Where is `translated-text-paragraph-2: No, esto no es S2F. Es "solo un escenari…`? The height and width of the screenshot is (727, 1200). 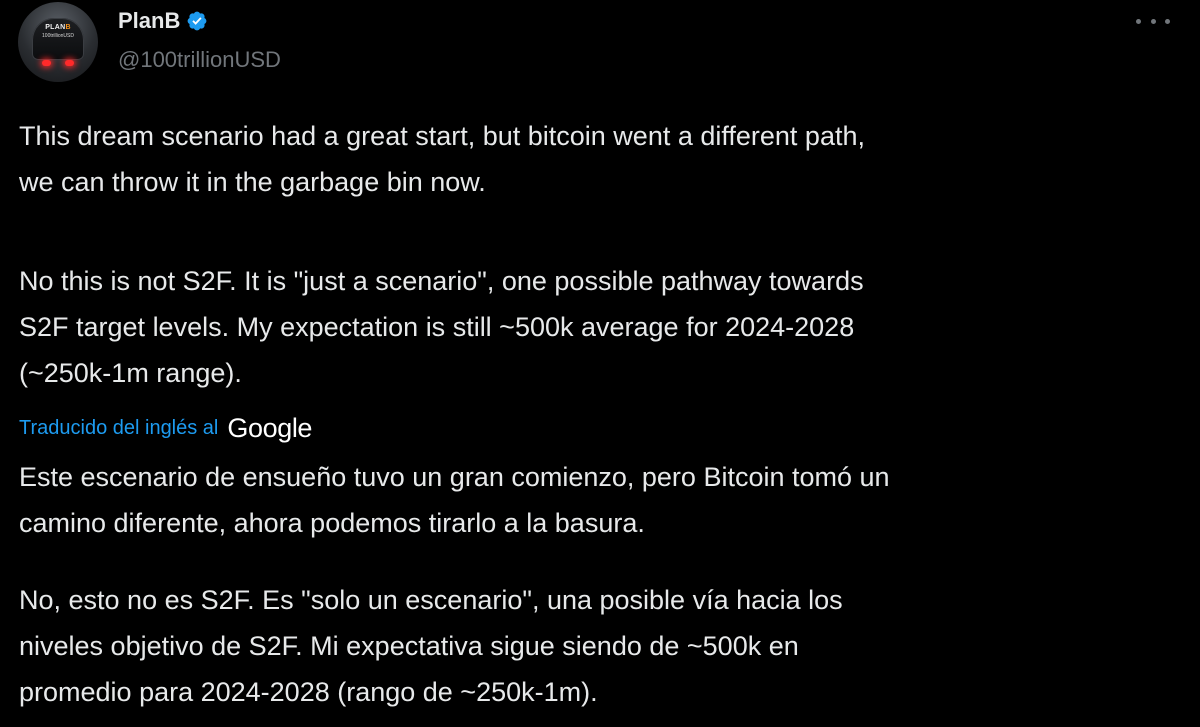
translated-text-paragraph-2: No, esto no es S2F. Es "solo un escenari… is located at coordinates (431, 646).